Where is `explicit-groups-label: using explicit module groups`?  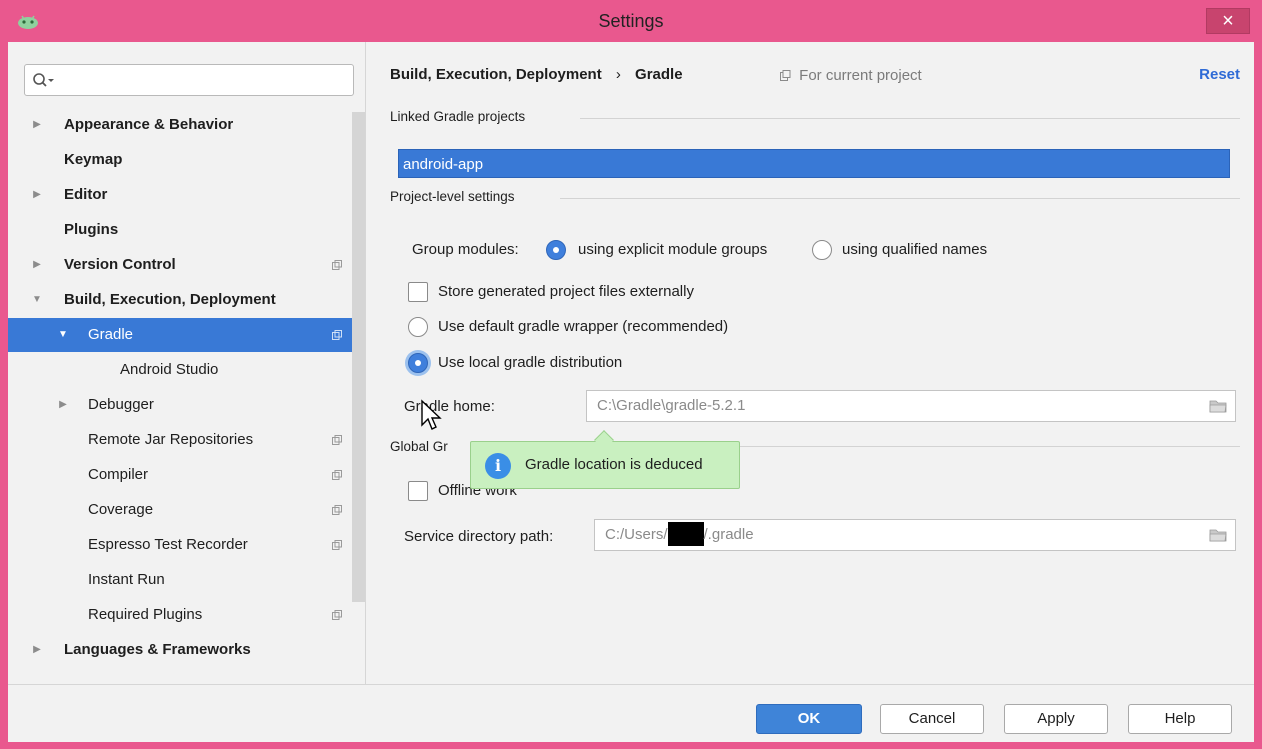
explicit-groups-label: using explicit module groups is located at coordinates (672, 249).